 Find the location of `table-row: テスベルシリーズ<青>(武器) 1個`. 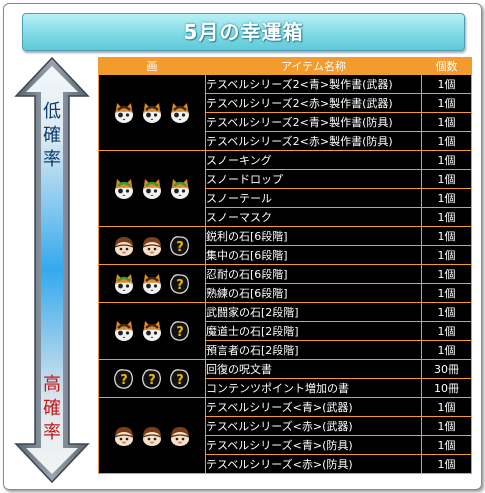

table-row: テスベルシリーズ<青>(武器) 1個 is located at coordinates (285, 435).